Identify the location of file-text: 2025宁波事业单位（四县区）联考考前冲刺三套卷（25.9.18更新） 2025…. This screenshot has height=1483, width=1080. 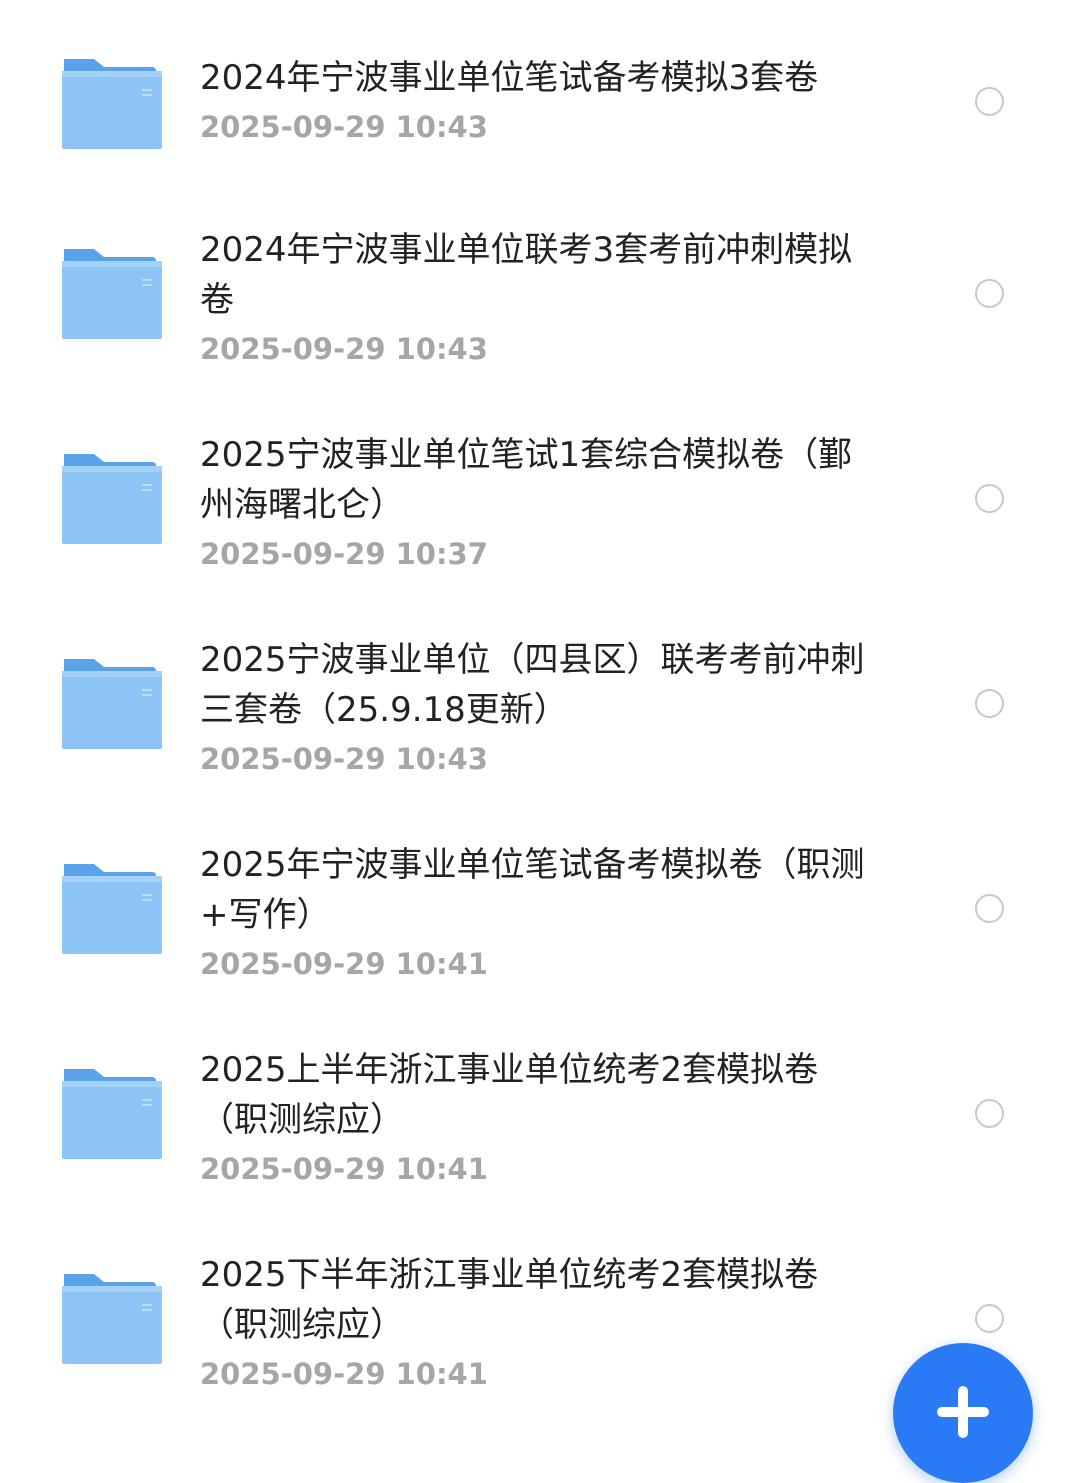
(532, 707).